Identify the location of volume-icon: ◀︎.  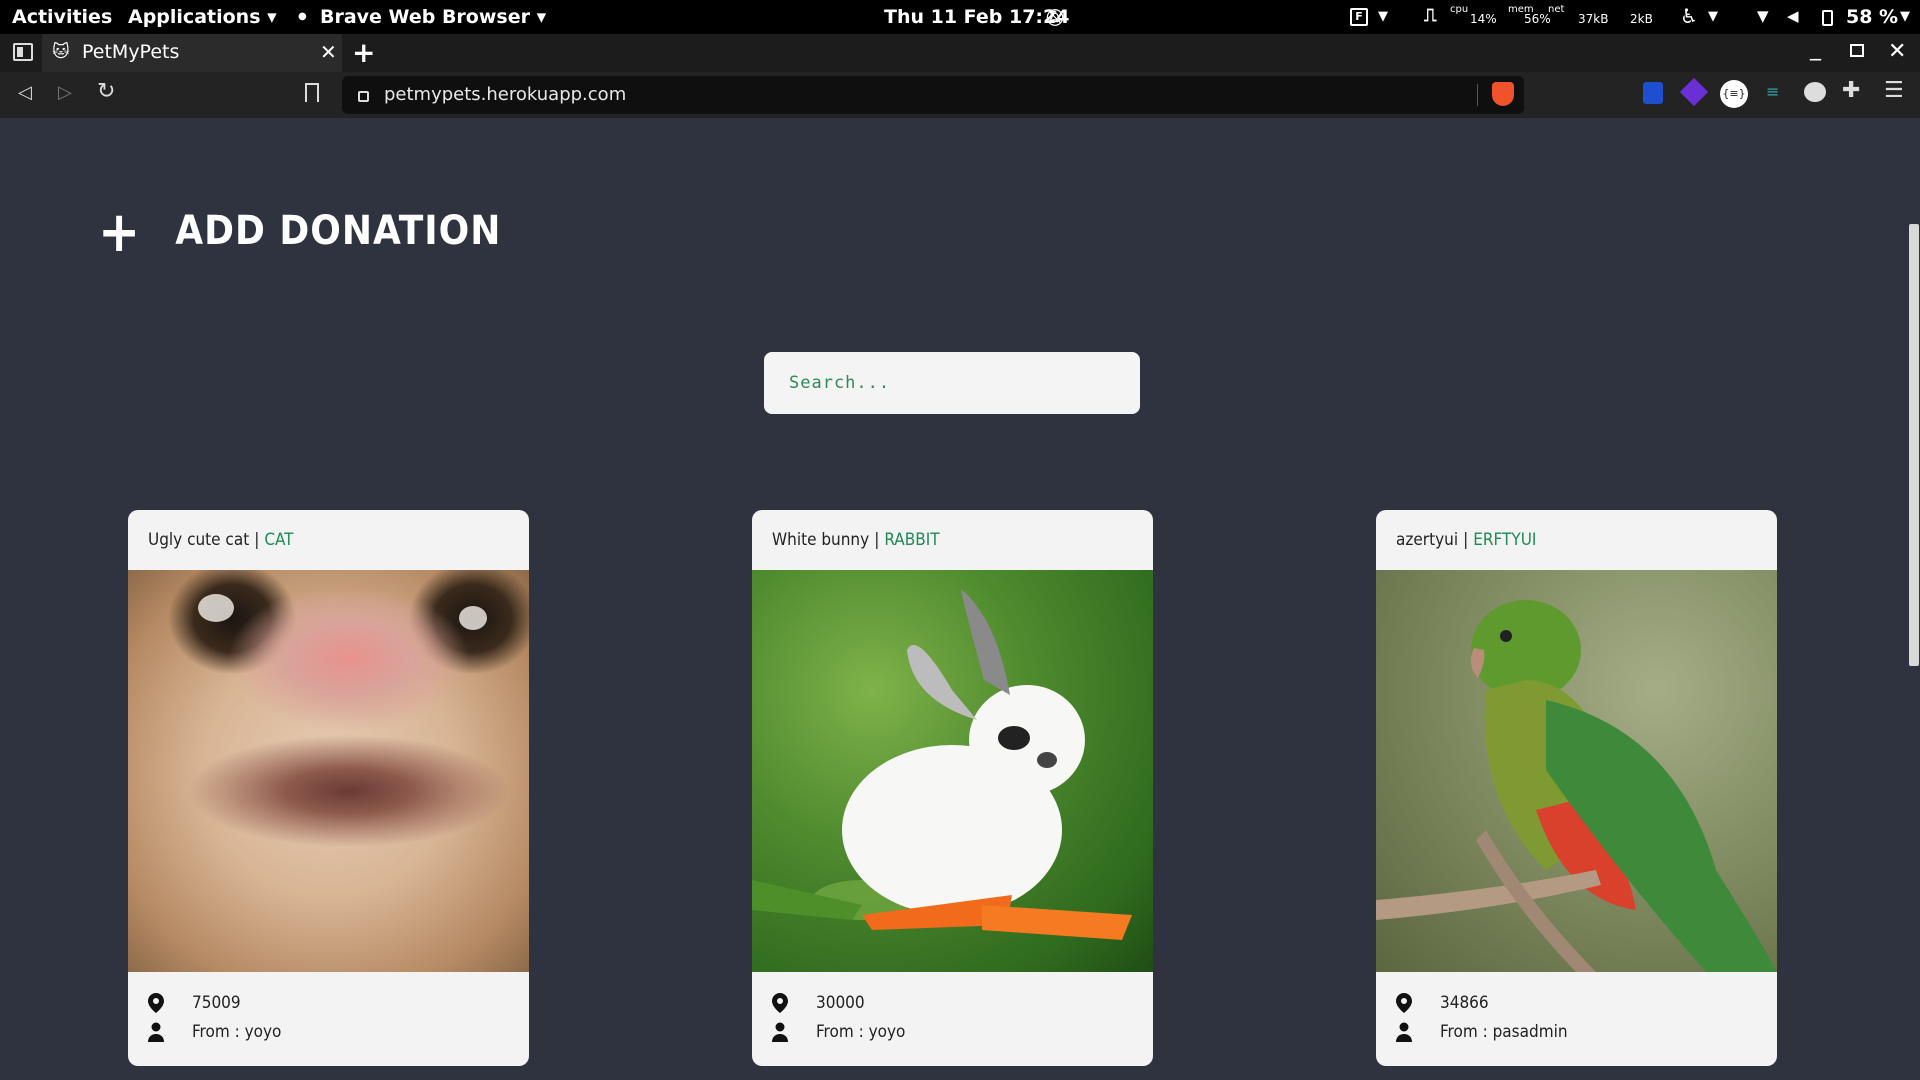
(1793, 16).